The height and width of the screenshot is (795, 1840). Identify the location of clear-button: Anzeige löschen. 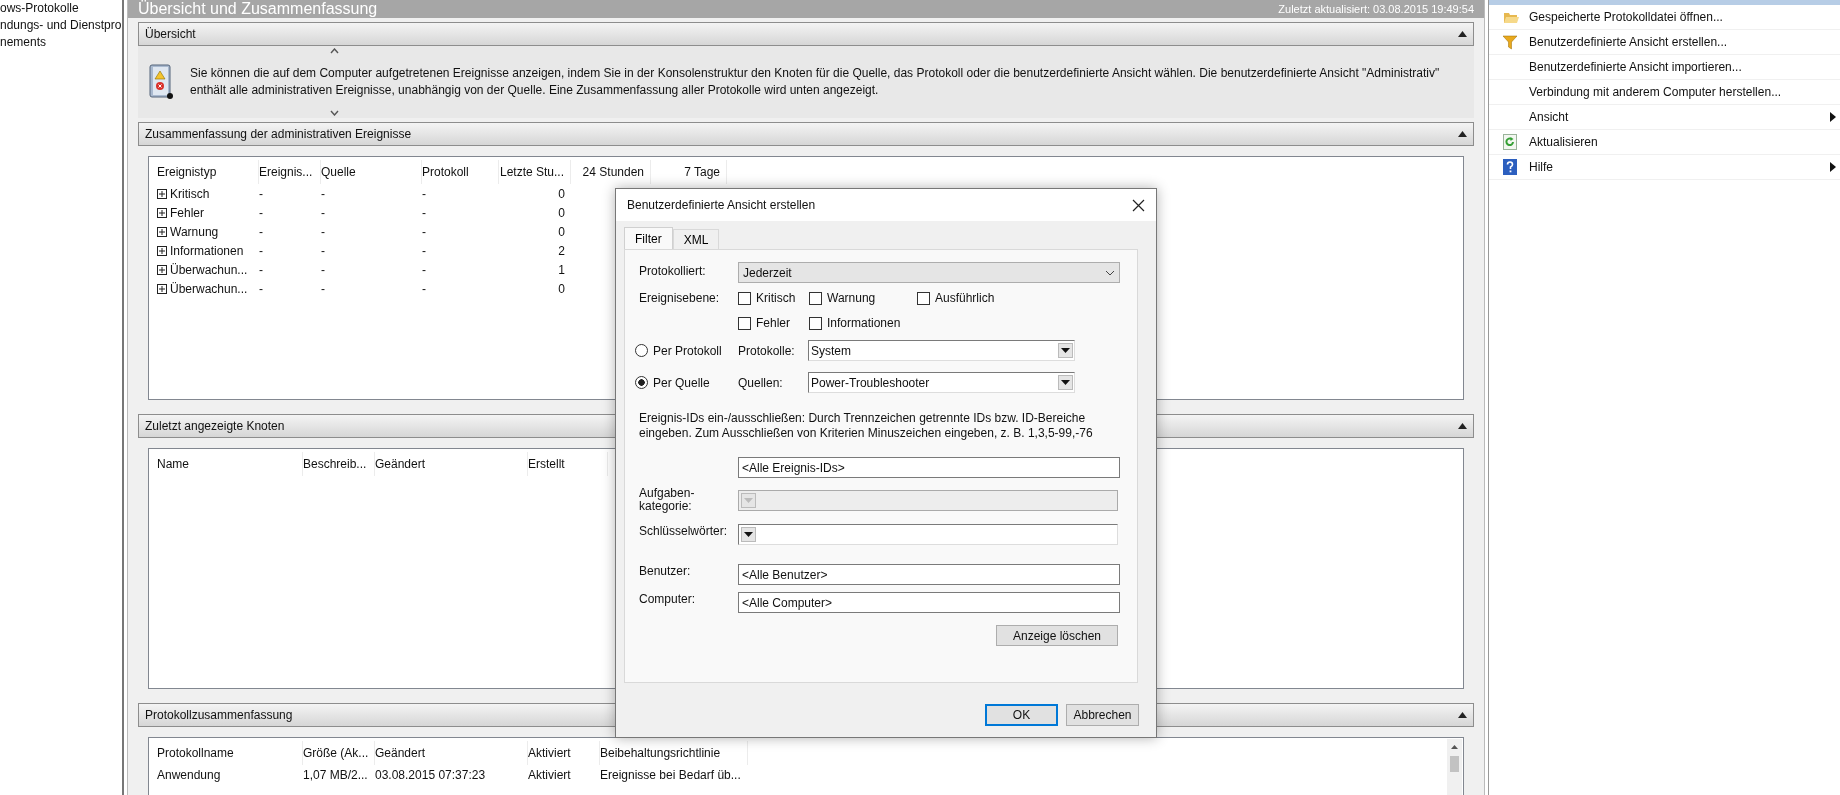
(1057, 635).